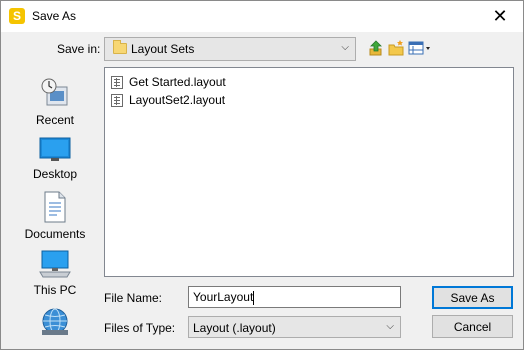  Describe the element at coordinates (230, 49) in the screenshot. I see `save-in-dropdown: Layout Sets ⌵` at that location.